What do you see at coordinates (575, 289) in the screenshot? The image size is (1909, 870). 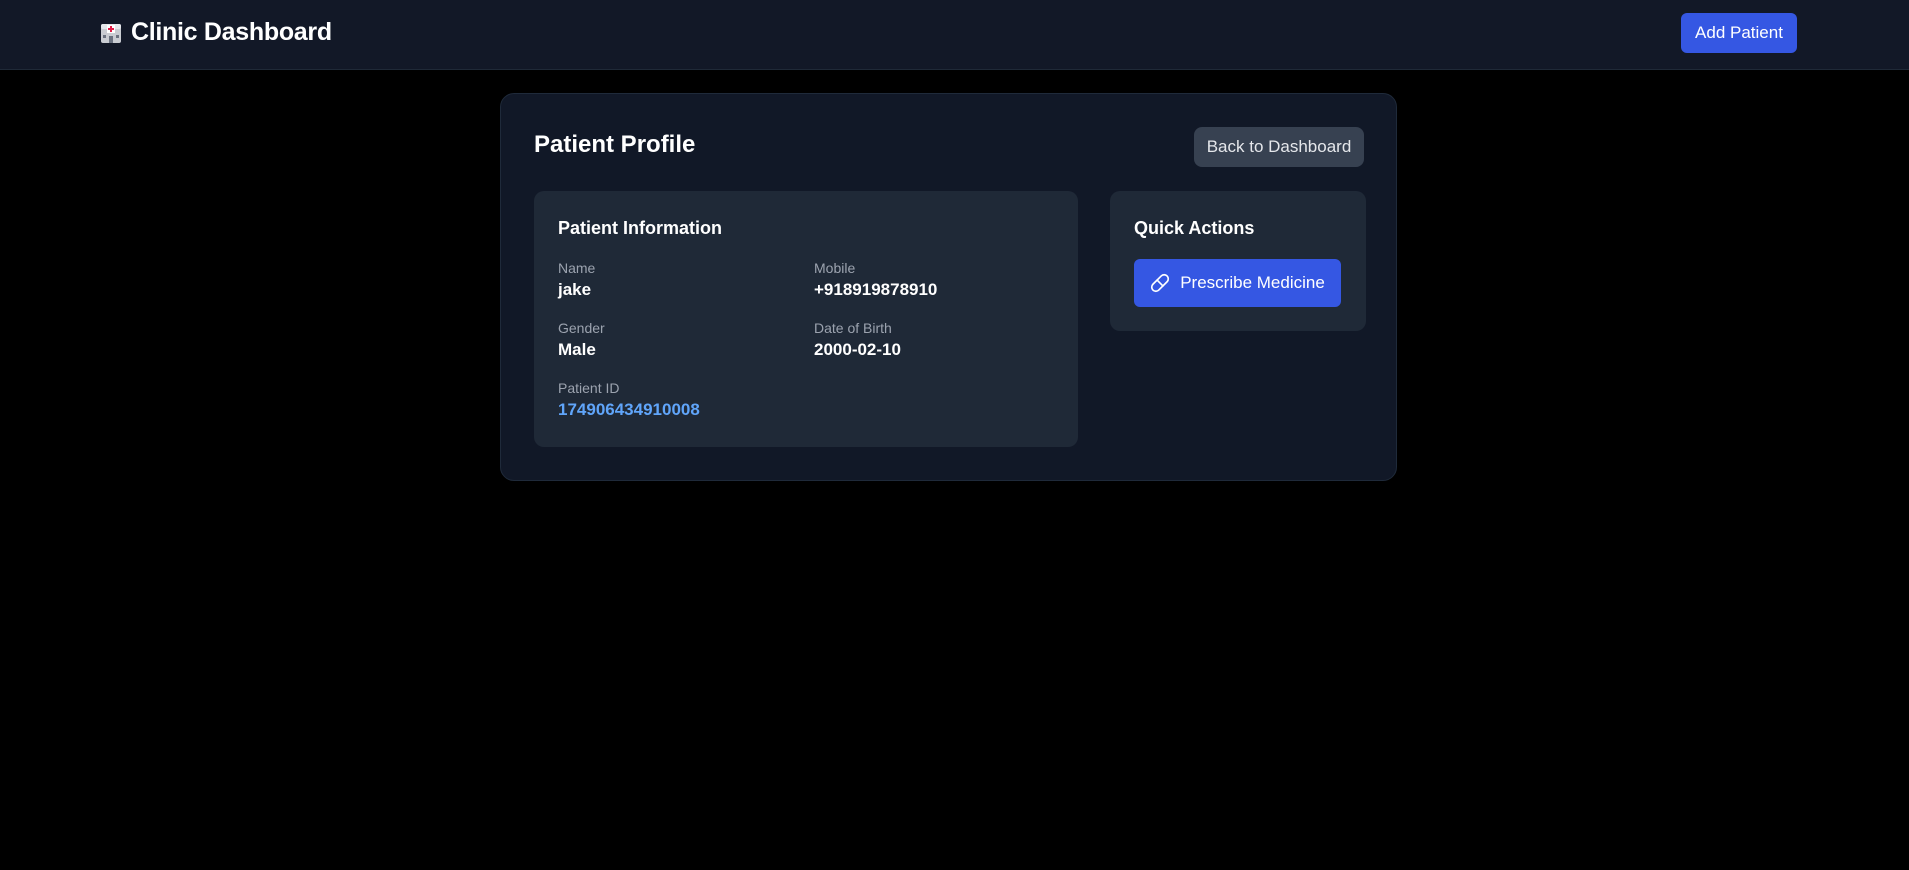 I see `field-name-value: jake` at bounding box center [575, 289].